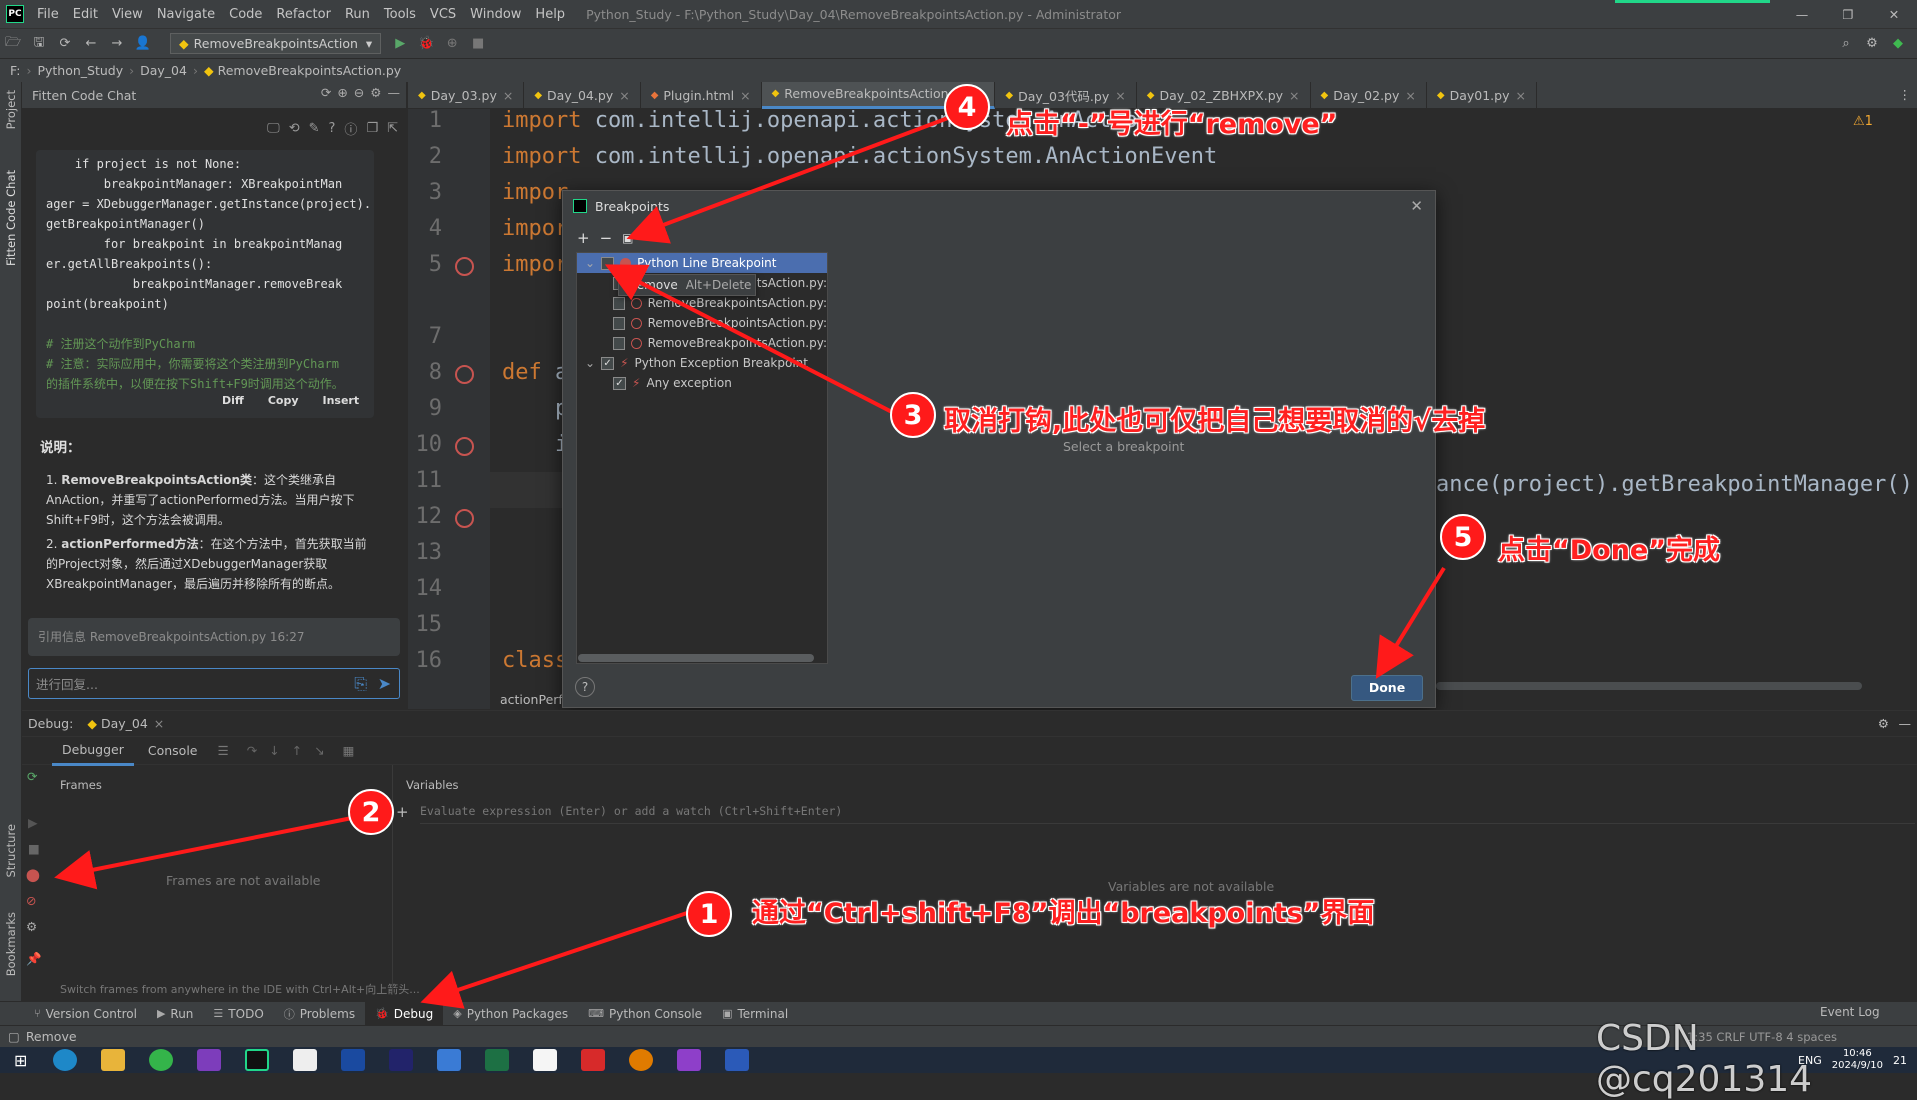  Describe the element at coordinates (1463, 537) in the screenshot. I see `step-5-badge: 5` at that location.